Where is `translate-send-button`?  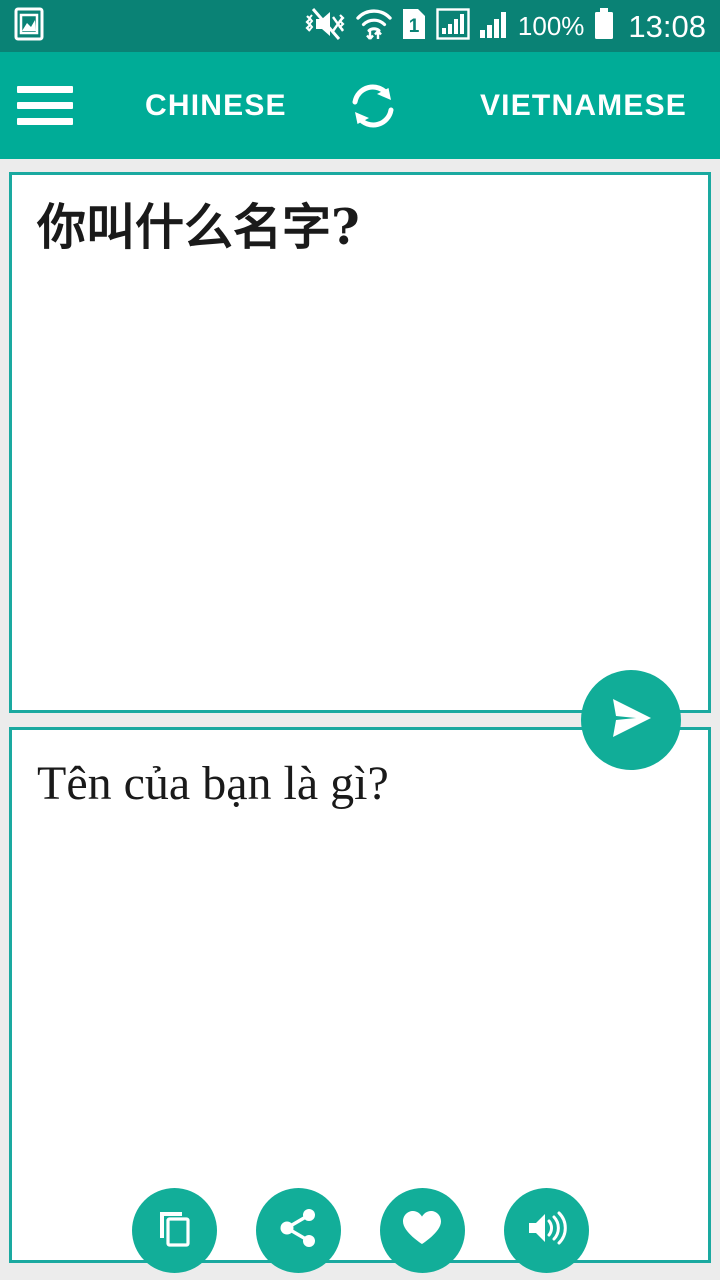 translate-send-button is located at coordinates (631, 720).